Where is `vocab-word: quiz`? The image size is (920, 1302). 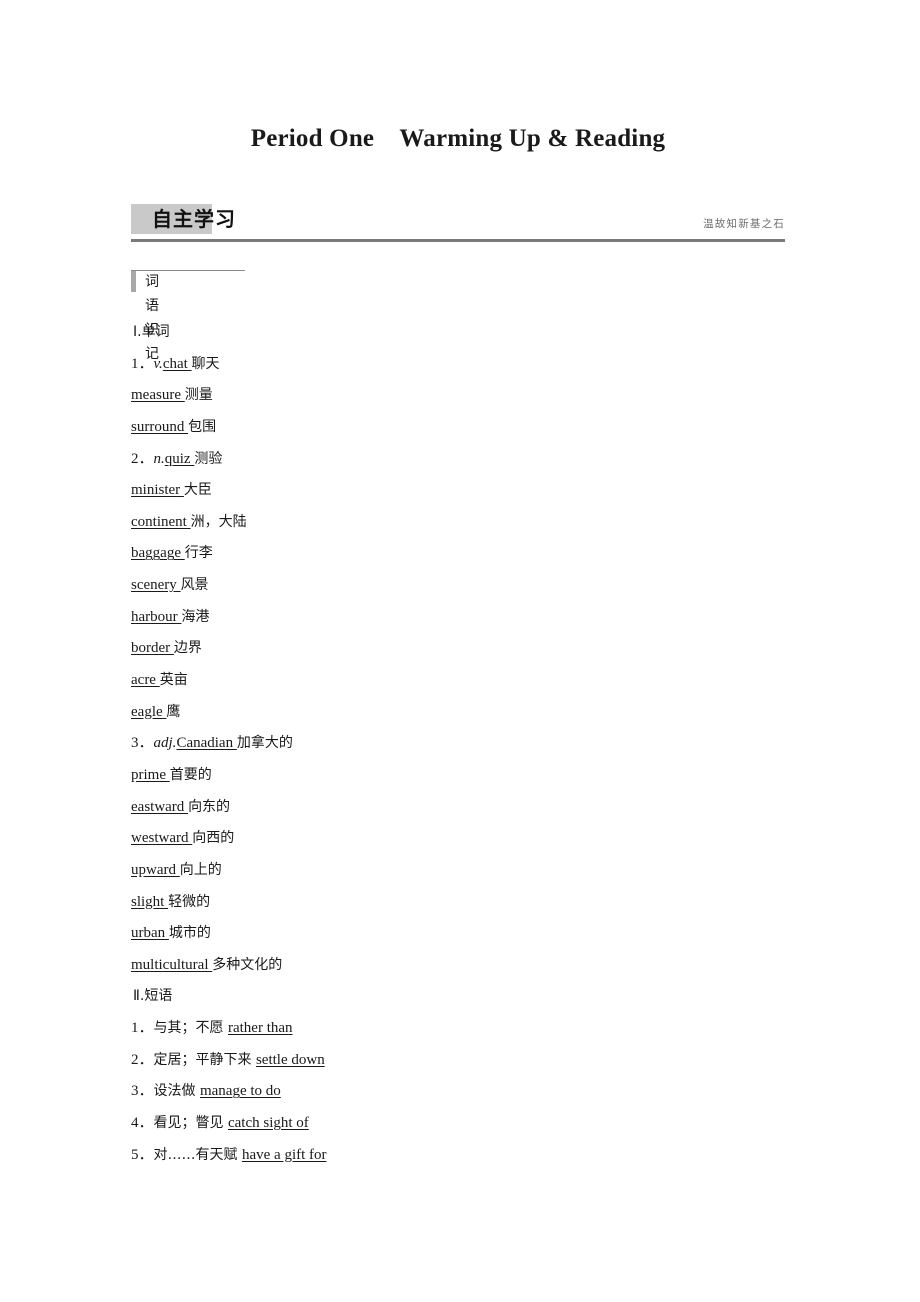 vocab-word: quiz is located at coordinates (179, 458).